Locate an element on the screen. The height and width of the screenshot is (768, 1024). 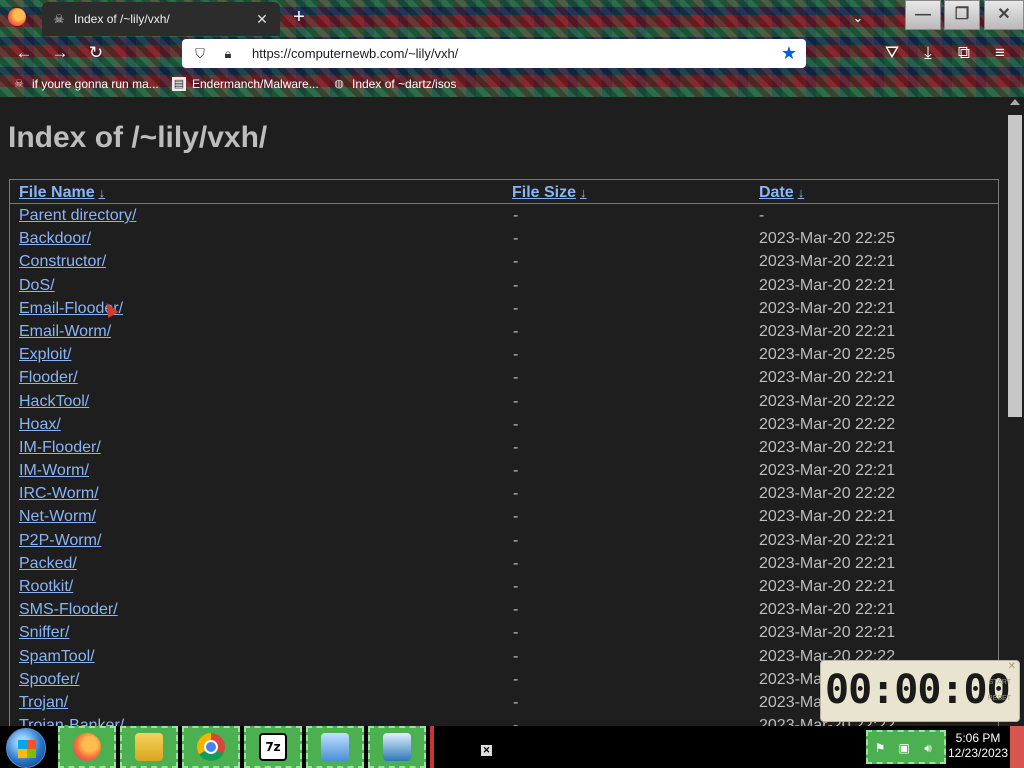
new-tab-button: + is located at coordinates (299, 17).